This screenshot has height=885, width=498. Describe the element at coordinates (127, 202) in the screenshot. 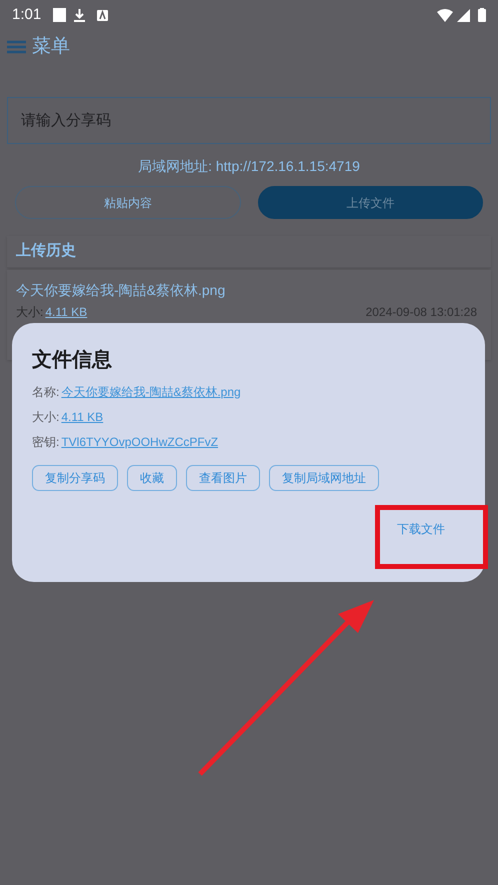

I see `paste-button: 粘贴内容` at that location.